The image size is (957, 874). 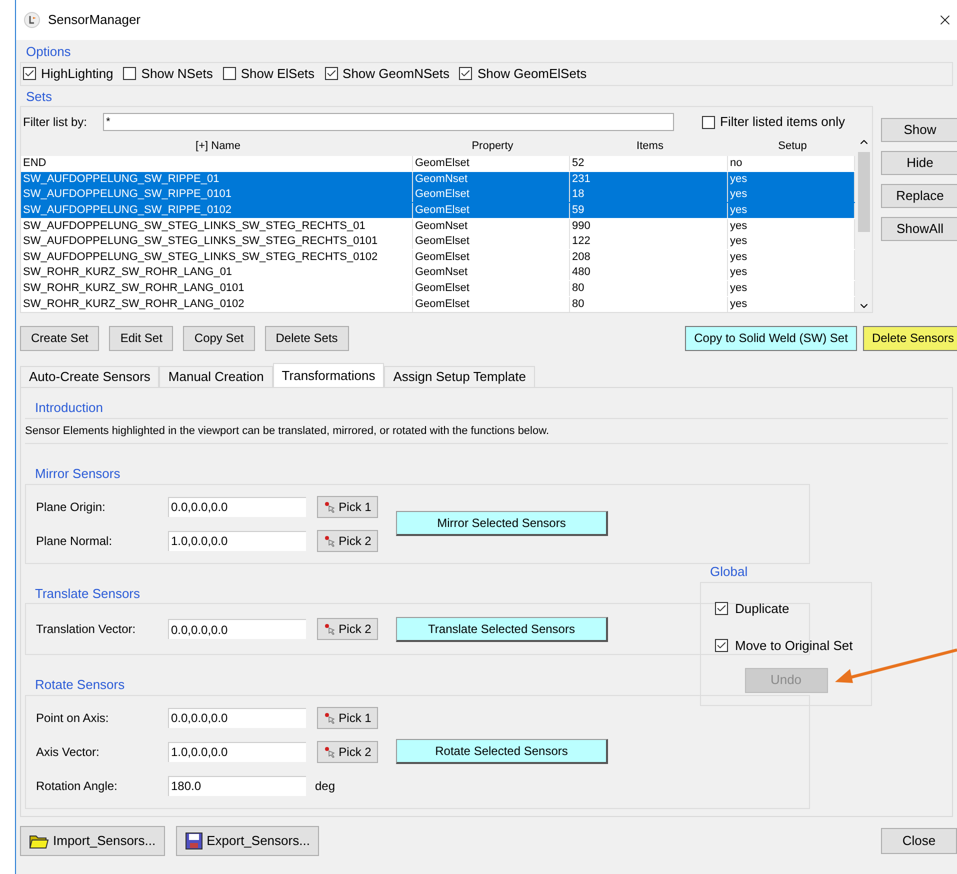 What do you see at coordinates (216, 376) in the screenshot?
I see `tab: Manual Creation` at bounding box center [216, 376].